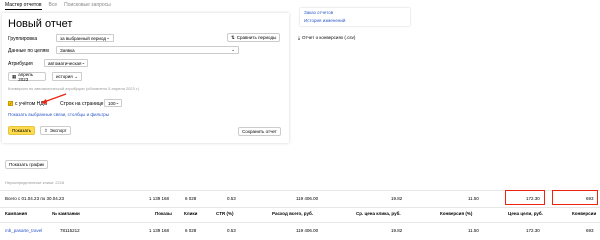 This screenshot has height=240, width=600. I want to click on row-campaign-link: mb_pasarte_travel, so click(23, 230).